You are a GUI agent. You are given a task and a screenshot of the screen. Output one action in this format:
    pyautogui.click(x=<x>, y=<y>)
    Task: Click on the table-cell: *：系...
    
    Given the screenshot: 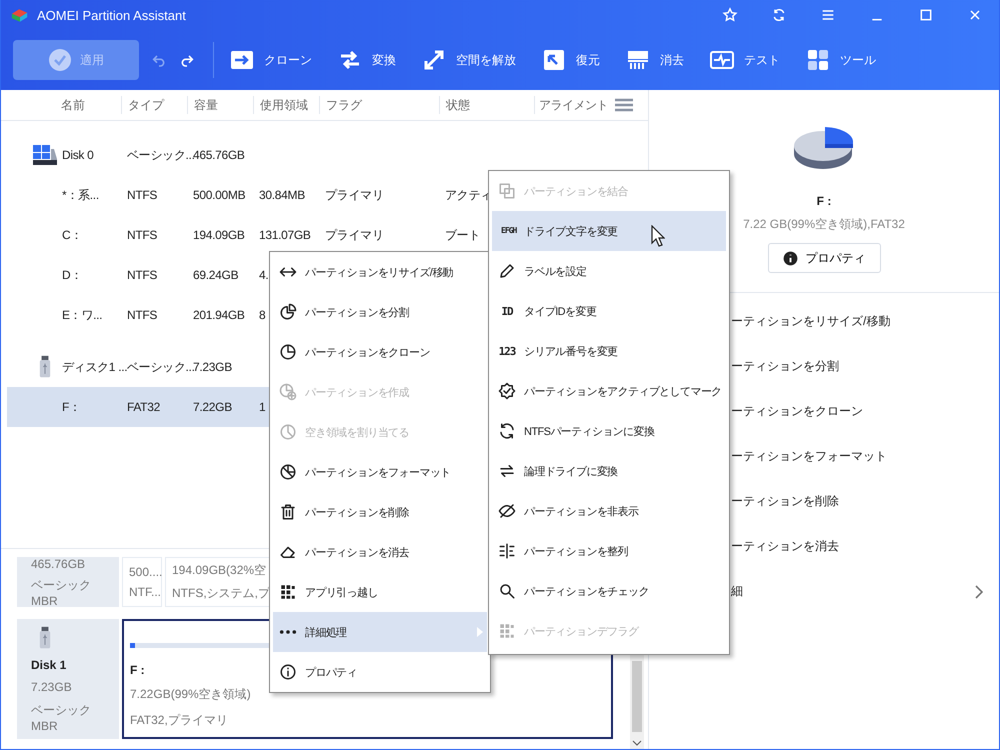 What is the action you would take?
    pyautogui.click(x=80, y=195)
    